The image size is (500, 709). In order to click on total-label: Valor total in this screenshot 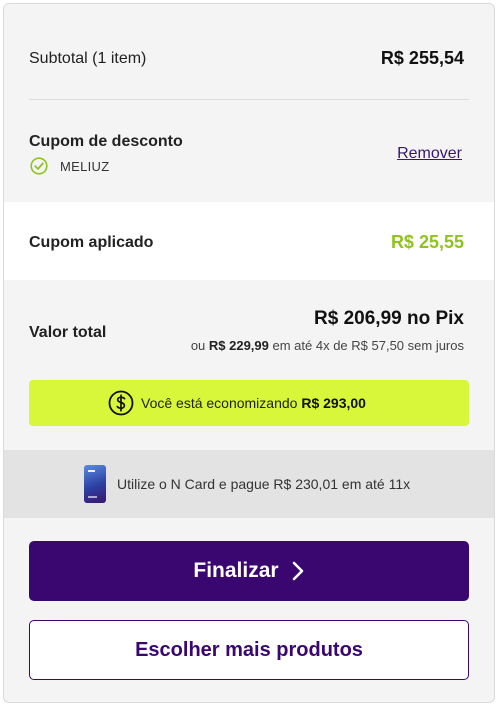, I will do `click(68, 332)`.